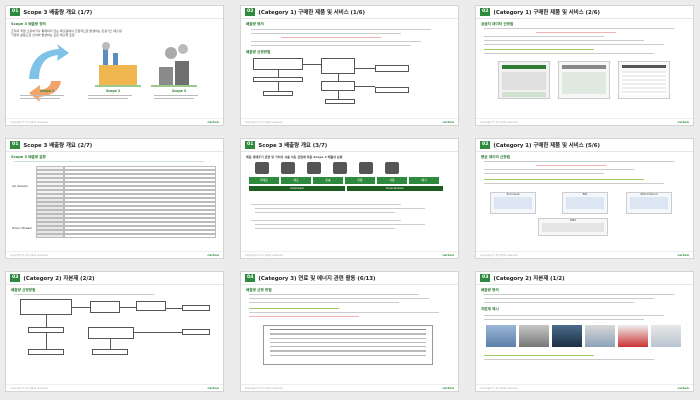 This screenshot has width=700, height=400. What do you see at coordinates (58, 146) in the screenshot?
I see `slide-title: Scope 3 배출량 개요 (2/7)` at bounding box center [58, 146].